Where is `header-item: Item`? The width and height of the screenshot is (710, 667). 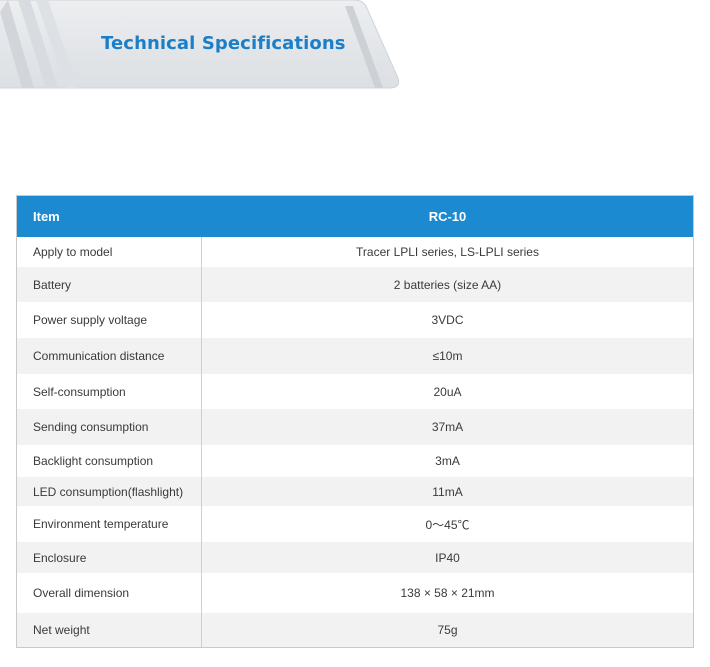
header-item: Item is located at coordinates (46, 216).